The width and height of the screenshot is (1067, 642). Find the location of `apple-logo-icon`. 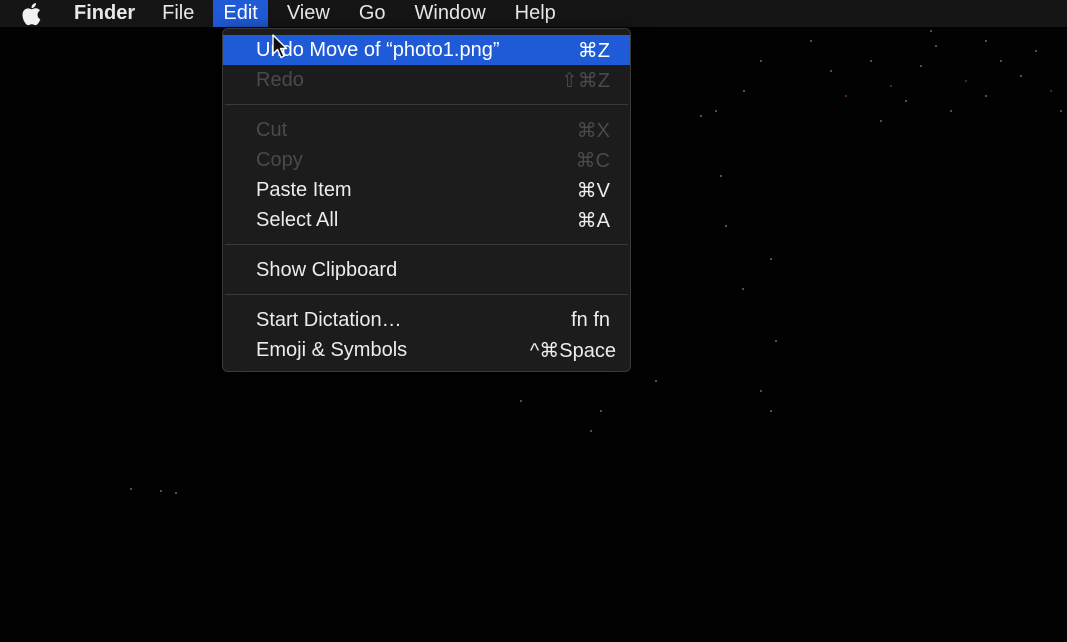

apple-logo-icon is located at coordinates (31, 13).